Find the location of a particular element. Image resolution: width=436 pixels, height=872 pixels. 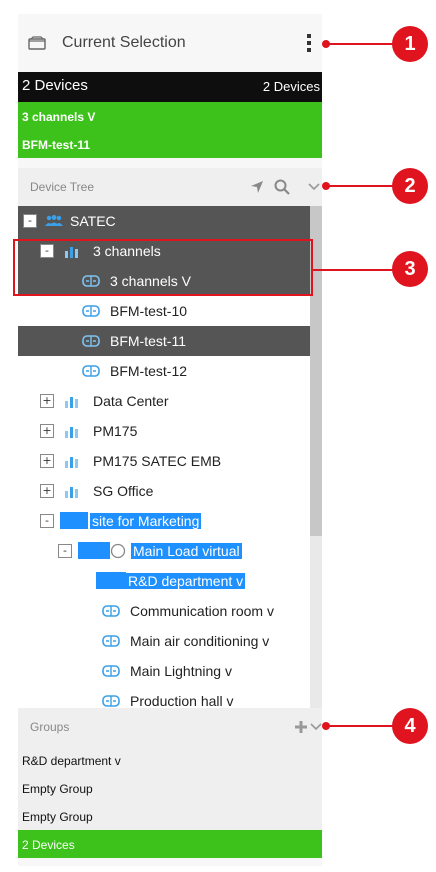

annotation-badge-2: 2 is located at coordinates (410, 186).